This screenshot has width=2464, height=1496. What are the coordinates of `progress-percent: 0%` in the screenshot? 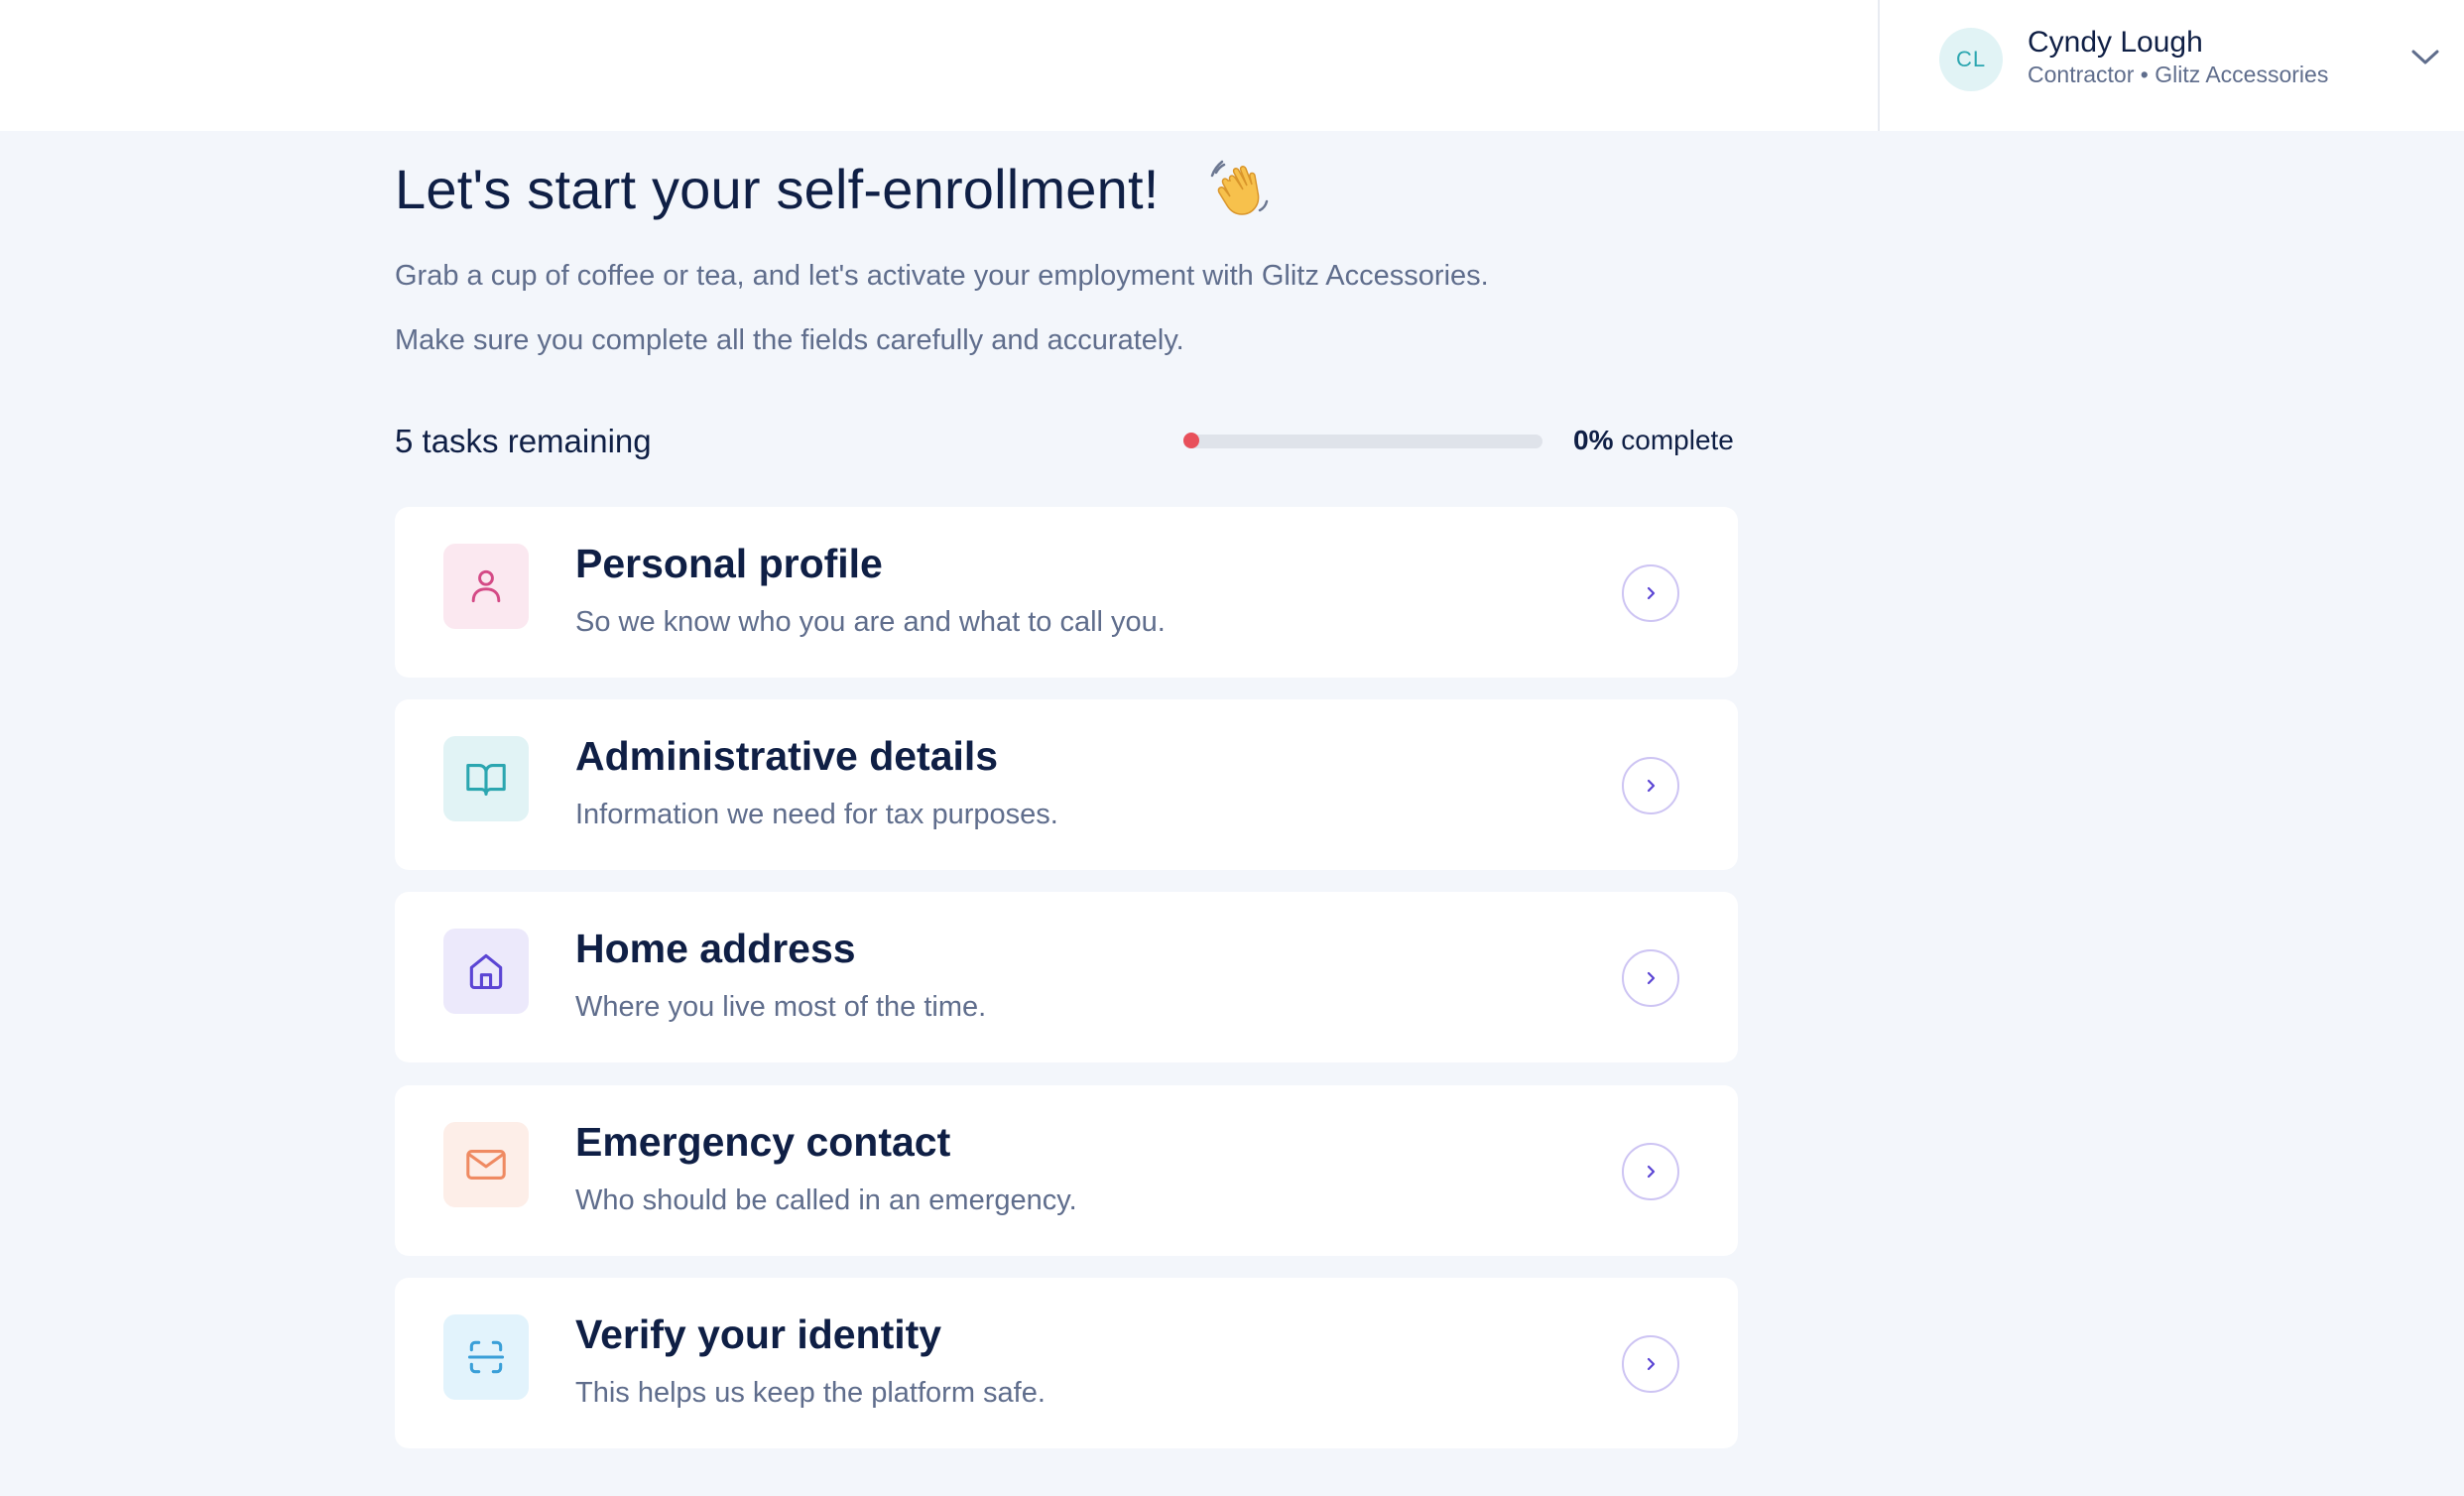 It's located at (1593, 440).